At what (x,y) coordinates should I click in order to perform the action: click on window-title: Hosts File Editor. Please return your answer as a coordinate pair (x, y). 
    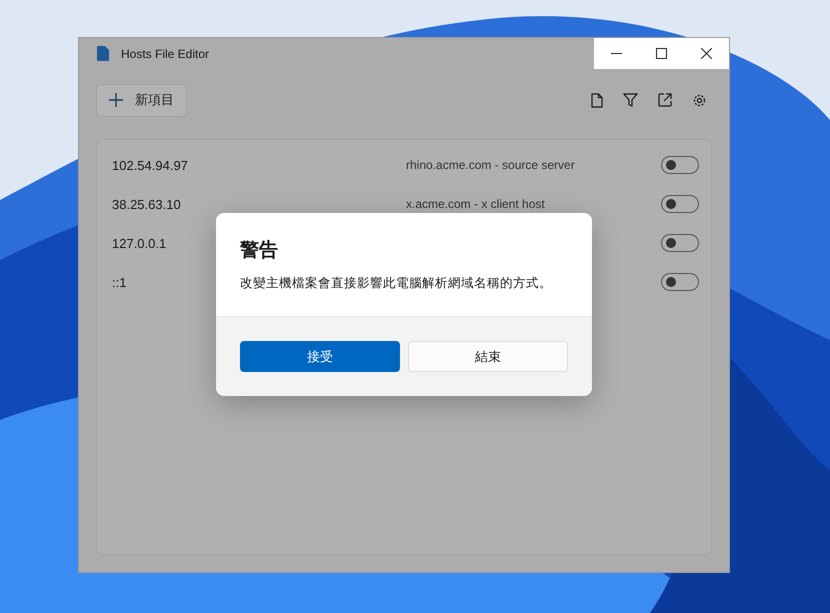
    Looking at the image, I should click on (165, 53).